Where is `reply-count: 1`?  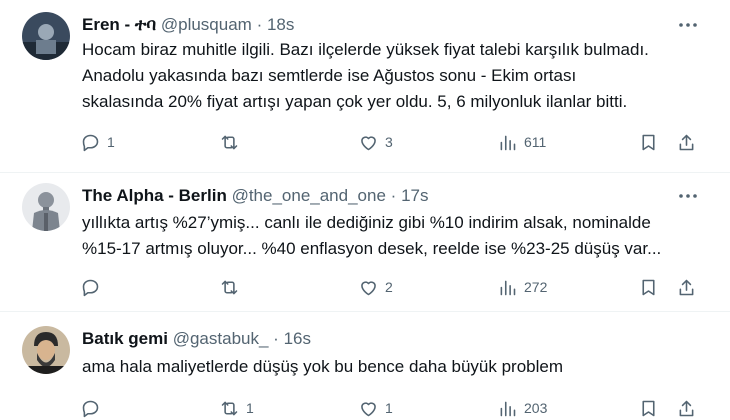 reply-count: 1 is located at coordinates (111, 142).